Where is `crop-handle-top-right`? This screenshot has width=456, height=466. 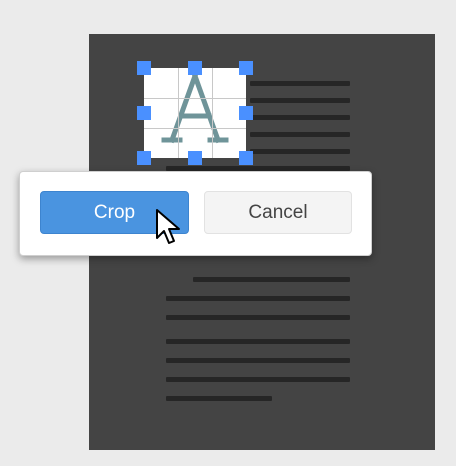
crop-handle-top-right is located at coordinates (246, 68).